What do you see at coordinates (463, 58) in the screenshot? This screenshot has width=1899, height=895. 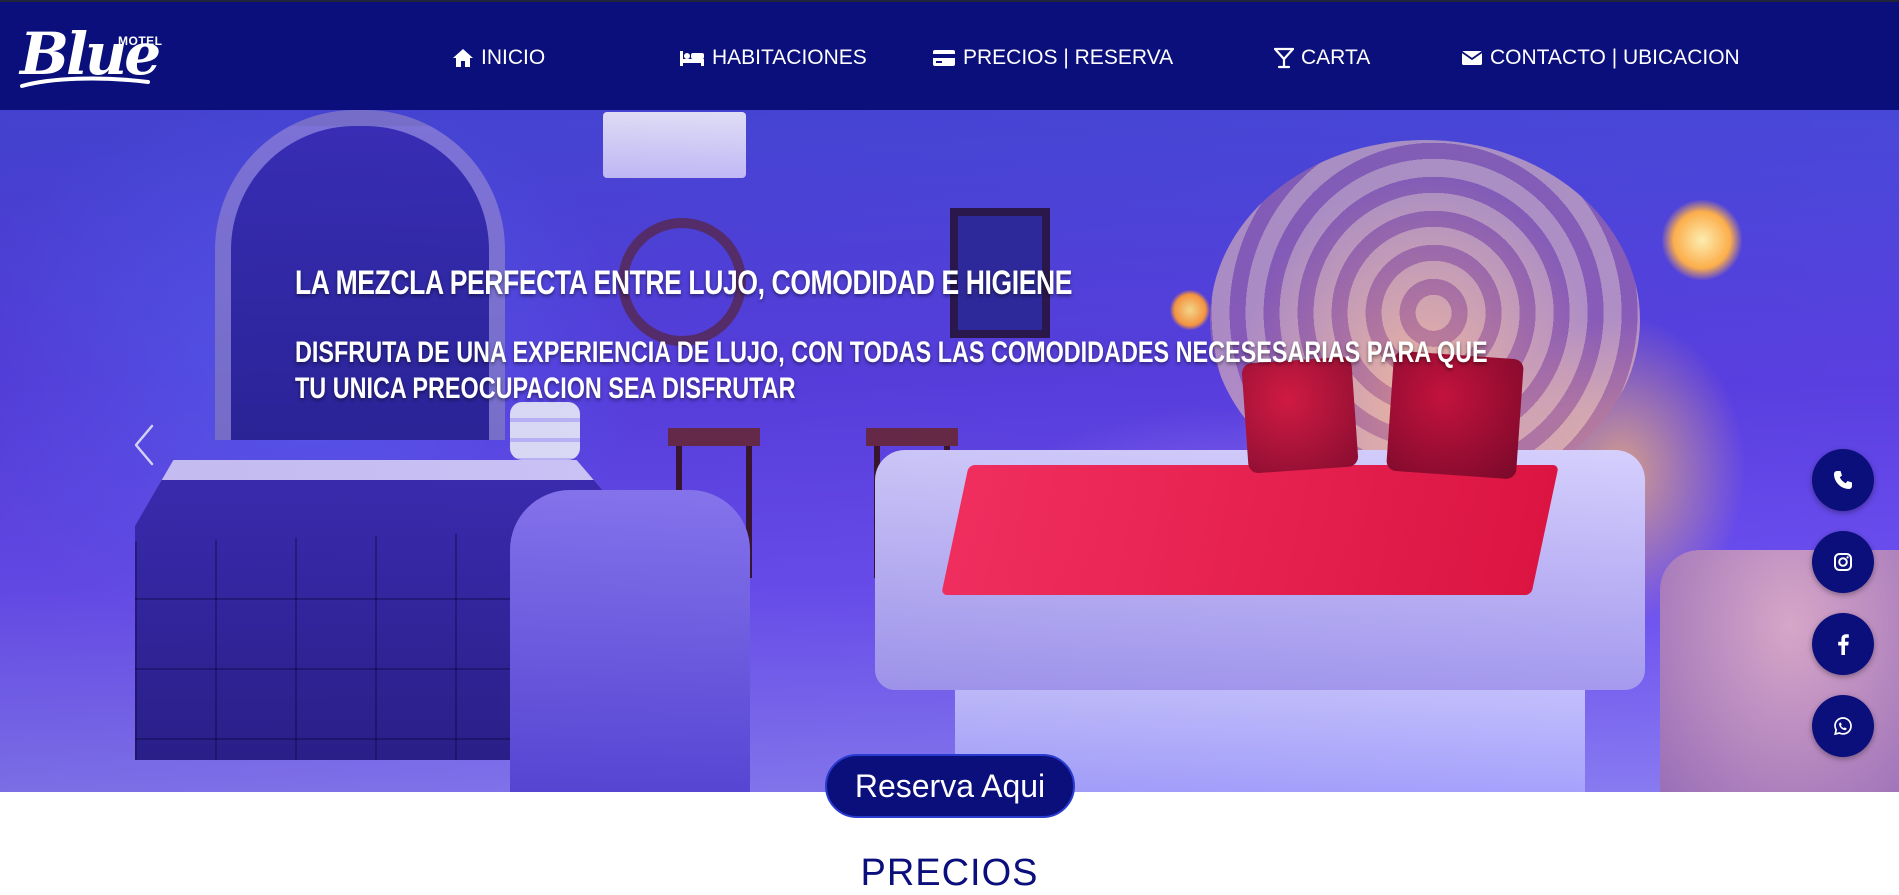 I see `home-icon` at bounding box center [463, 58].